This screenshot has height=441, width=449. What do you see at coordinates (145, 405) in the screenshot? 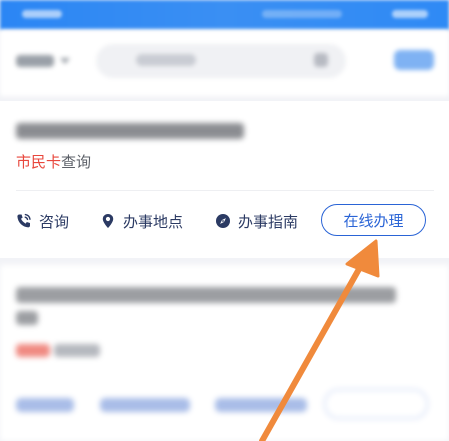
I see `service-card-2-location` at bounding box center [145, 405].